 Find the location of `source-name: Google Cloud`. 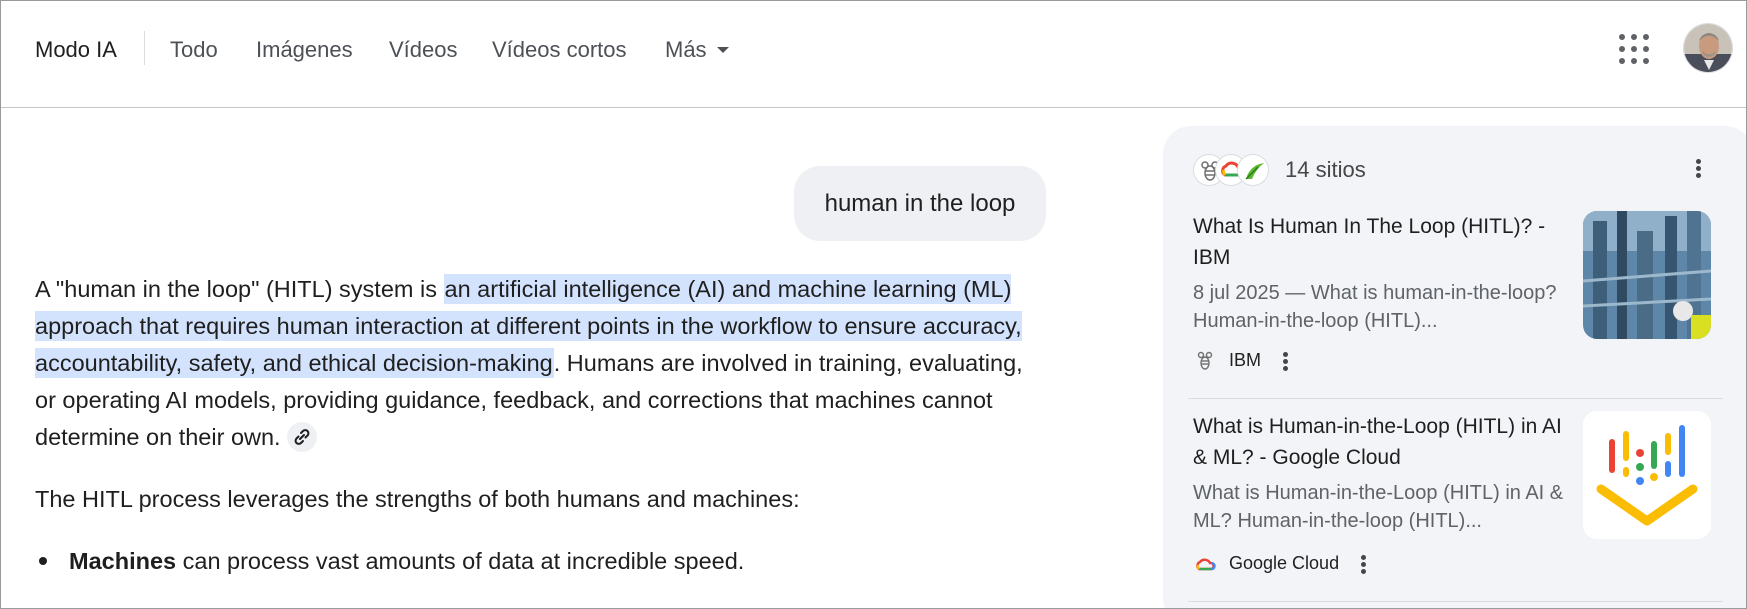

source-name: Google Cloud is located at coordinates (1284, 563).